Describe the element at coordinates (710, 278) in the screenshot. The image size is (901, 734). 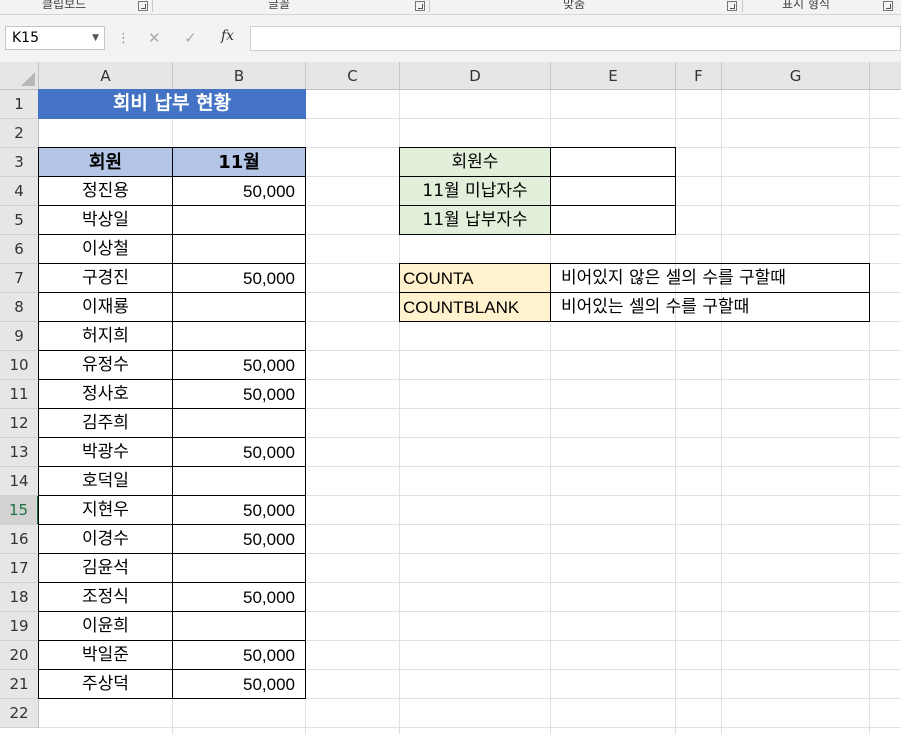
I see `function-desc-cell: 비어있지 않은 셀의 수를 구할때` at that location.